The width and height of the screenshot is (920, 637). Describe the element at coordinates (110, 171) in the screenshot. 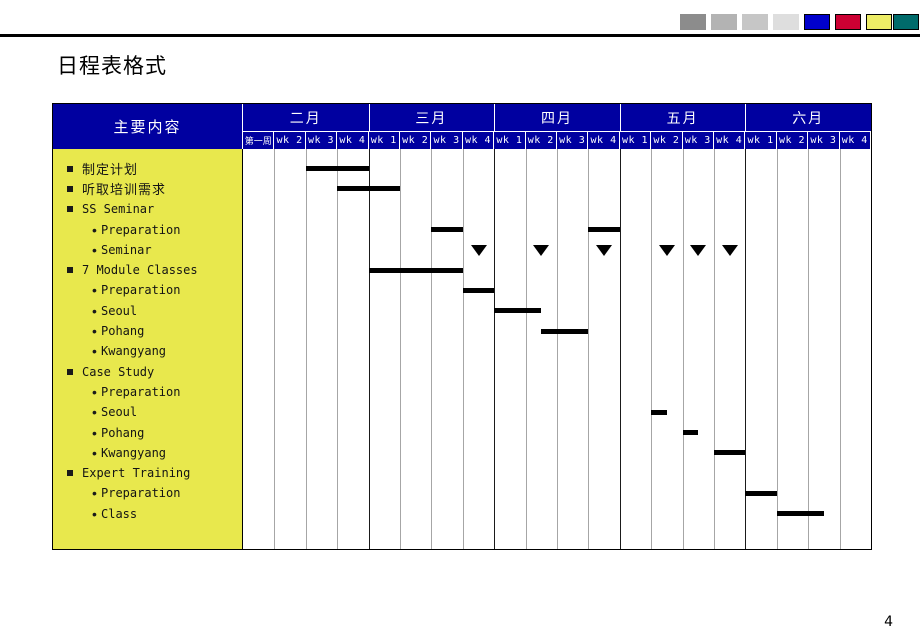

I see `task-label: 制定计划` at that location.